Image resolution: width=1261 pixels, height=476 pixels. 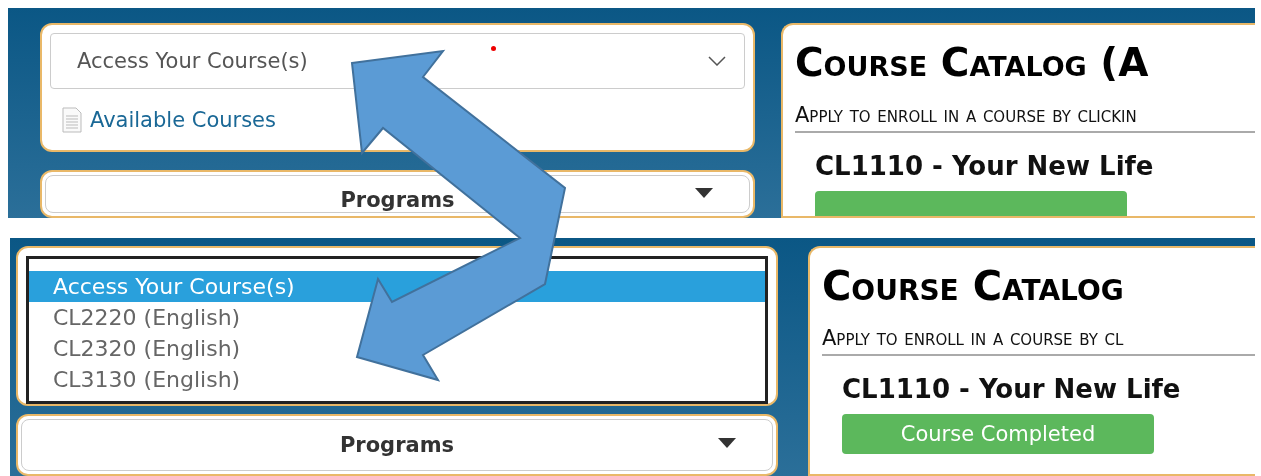 I want to click on catalog-title: Course Catalog, so click(x=973, y=286).